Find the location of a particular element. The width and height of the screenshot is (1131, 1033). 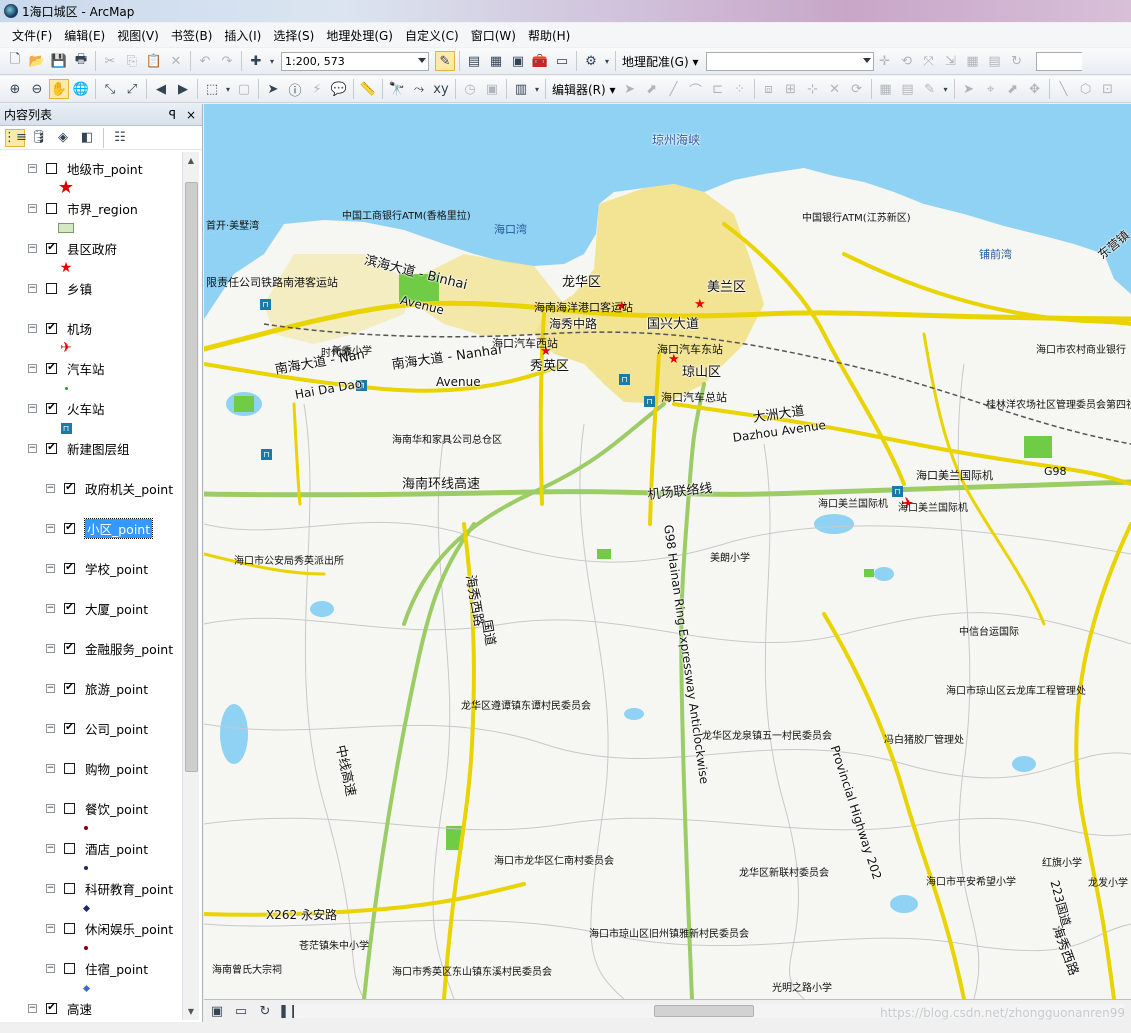

menu-item-3: 书签(B) is located at coordinates (192, 35).